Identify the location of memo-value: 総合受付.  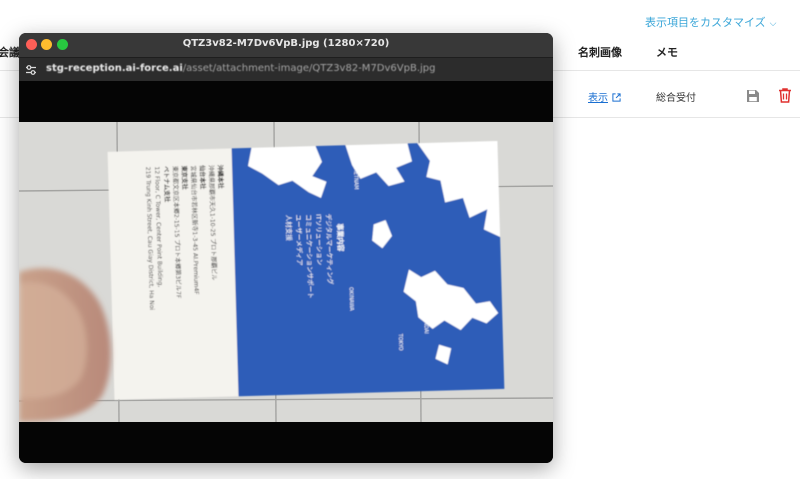
(676, 98).